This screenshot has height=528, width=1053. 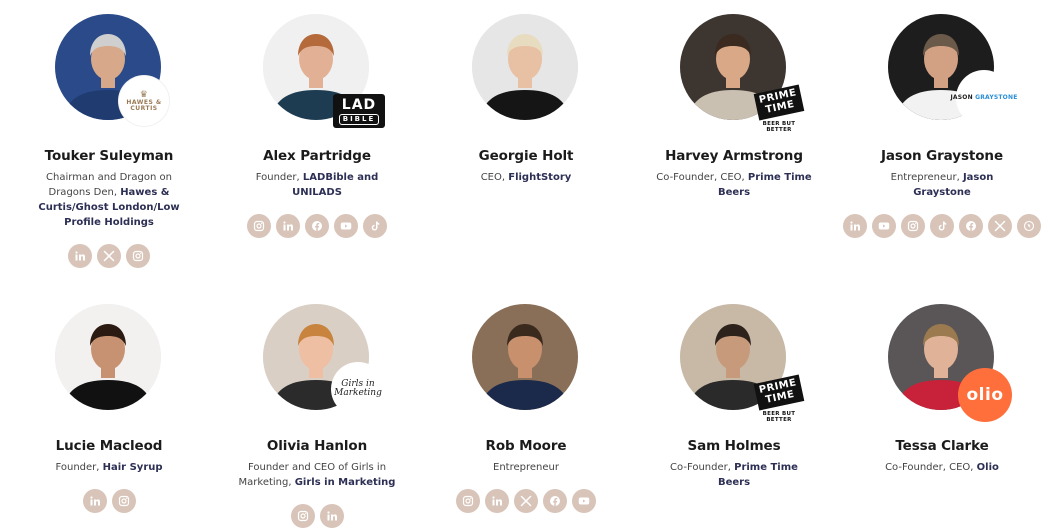 I want to click on company-name: Olio, so click(x=987, y=467).